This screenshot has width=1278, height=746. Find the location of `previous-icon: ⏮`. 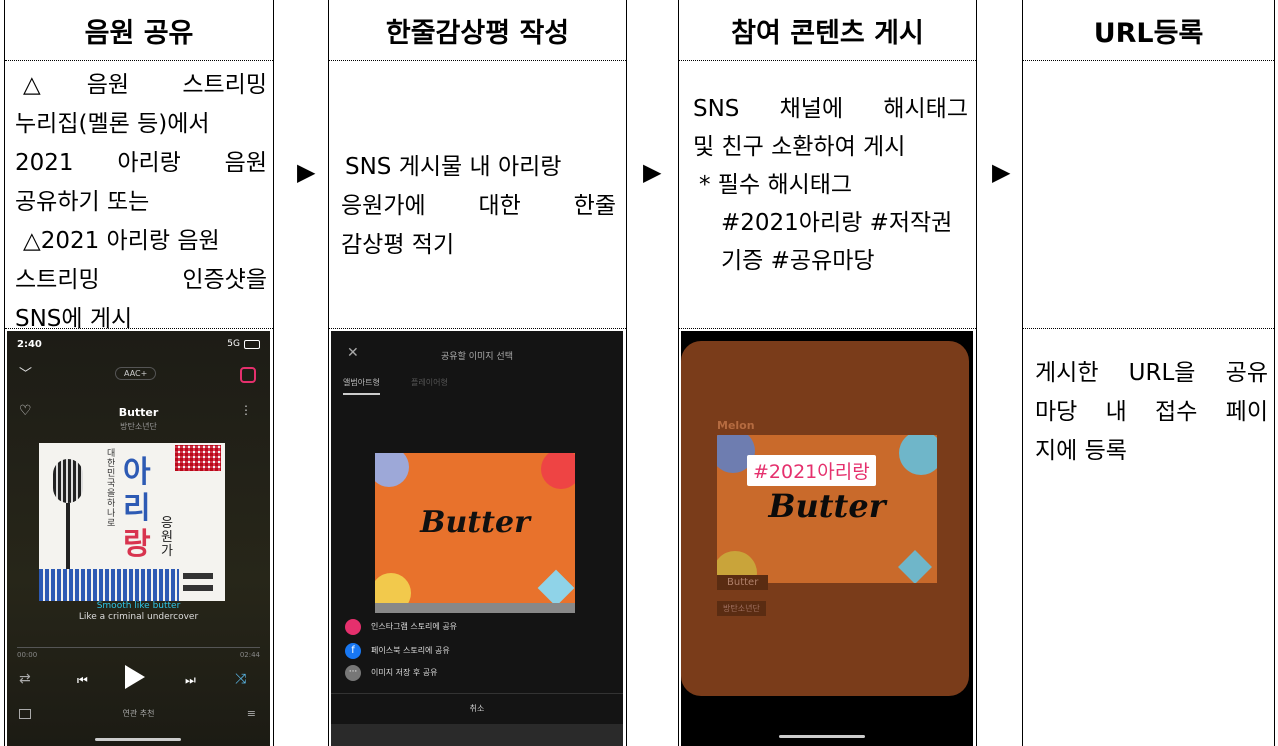

previous-icon: ⏮ is located at coordinates (82, 680).